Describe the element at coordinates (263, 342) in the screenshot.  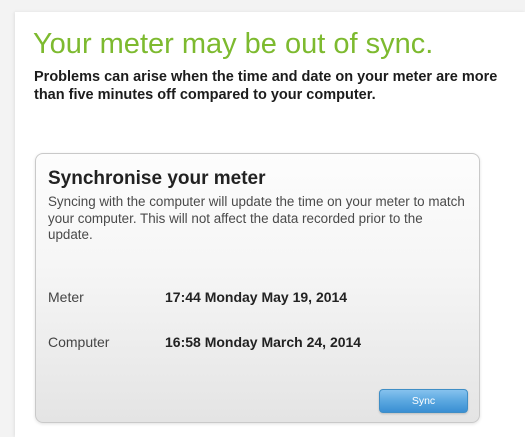
I see `computer-time-value: 16:58 Monday March 24, 2014` at that location.